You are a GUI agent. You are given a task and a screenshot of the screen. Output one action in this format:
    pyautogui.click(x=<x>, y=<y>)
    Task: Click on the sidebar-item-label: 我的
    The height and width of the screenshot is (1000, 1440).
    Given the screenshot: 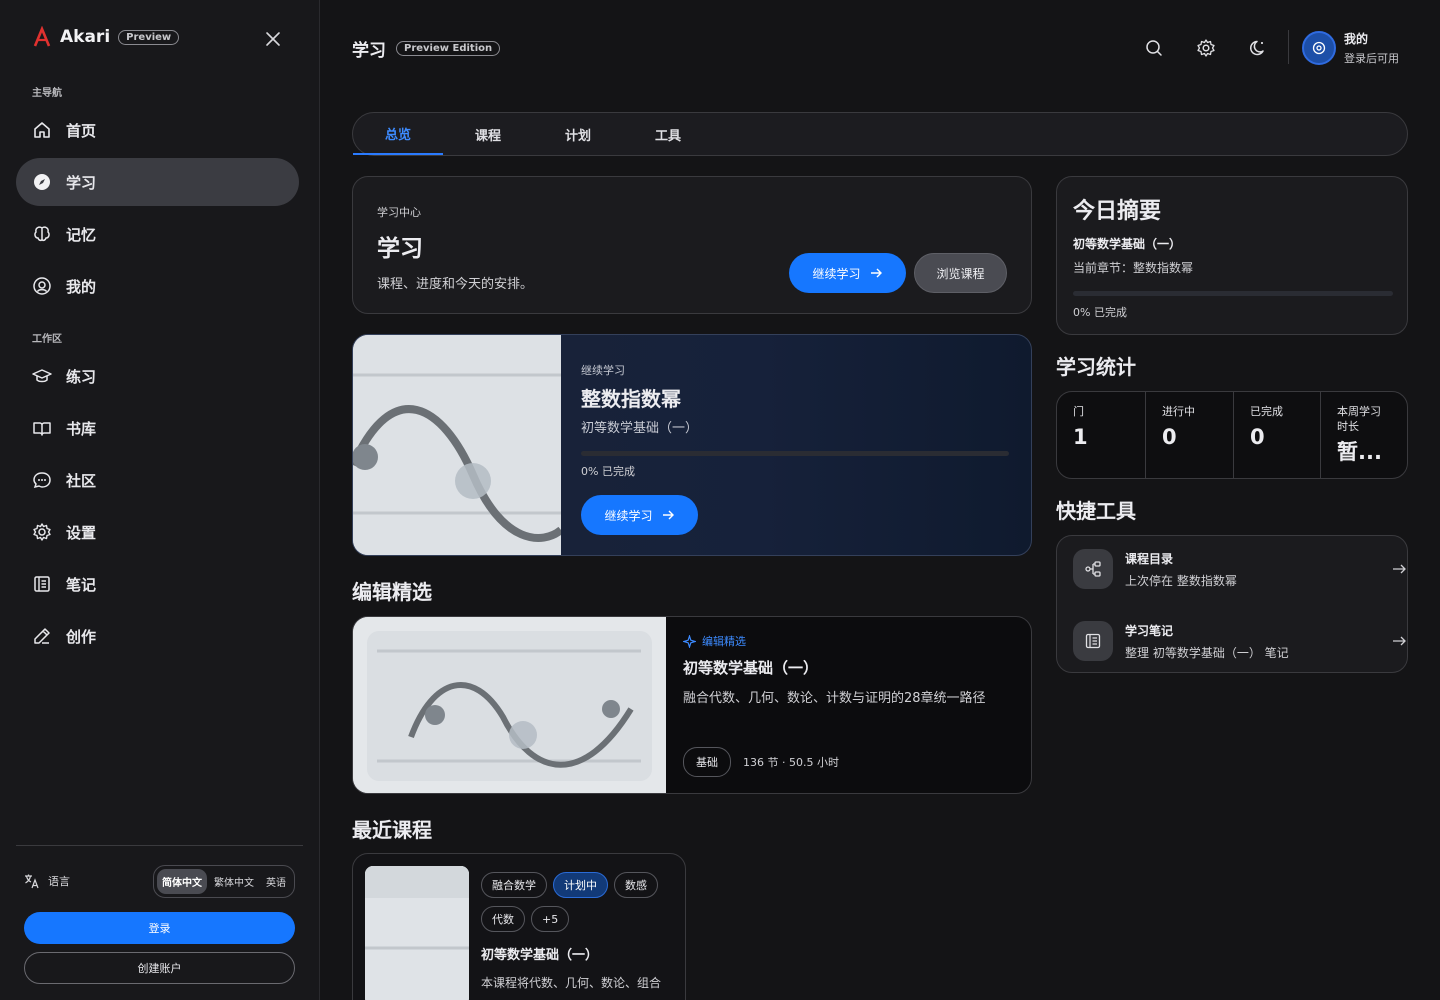 What is the action you would take?
    pyautogui.click(x=81, y=286)
    